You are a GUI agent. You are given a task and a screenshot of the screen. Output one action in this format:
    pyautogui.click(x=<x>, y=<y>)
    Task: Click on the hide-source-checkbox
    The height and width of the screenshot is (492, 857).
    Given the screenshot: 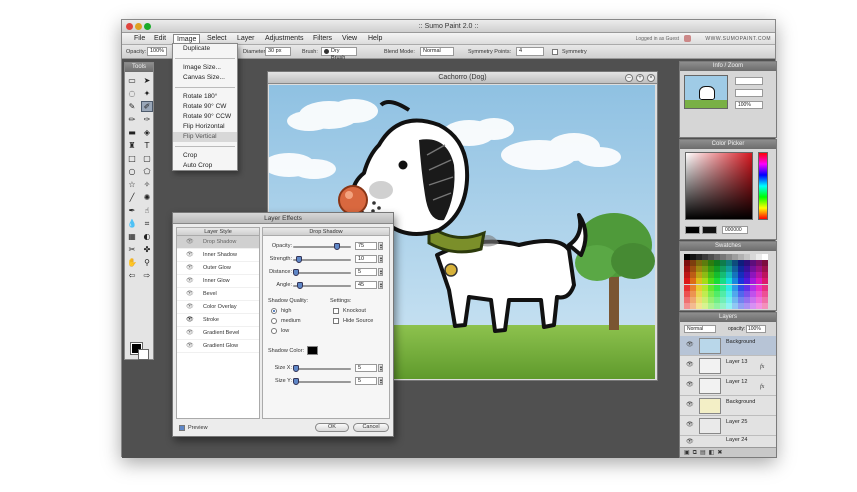 What is the action you would take?
    pyautogui.click(x=336, y=321)
    